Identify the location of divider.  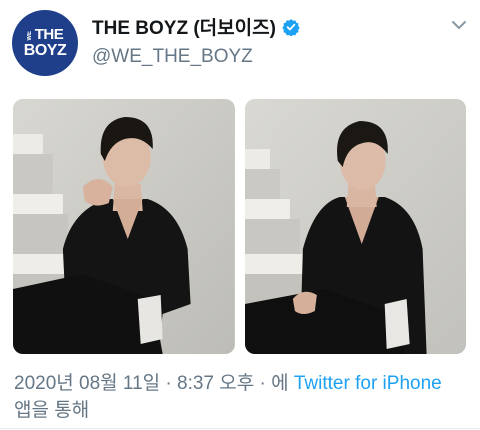
(240, 428).